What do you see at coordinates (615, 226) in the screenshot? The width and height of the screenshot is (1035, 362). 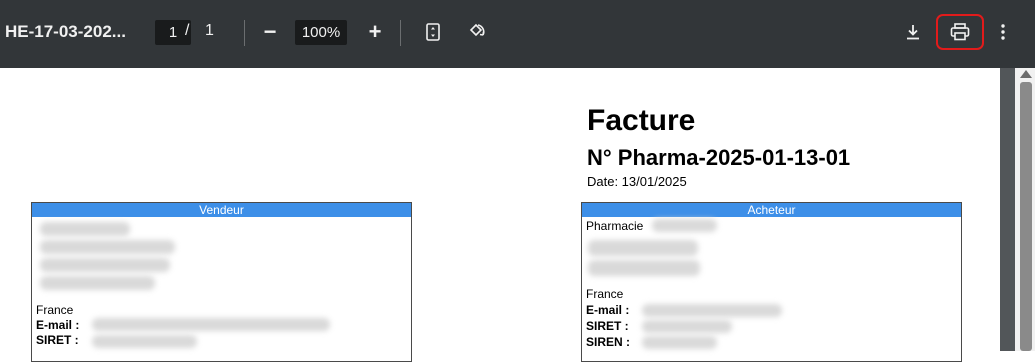 I see `buyer-name-prefix: Pharmacie` at bounding box center [615, 226].